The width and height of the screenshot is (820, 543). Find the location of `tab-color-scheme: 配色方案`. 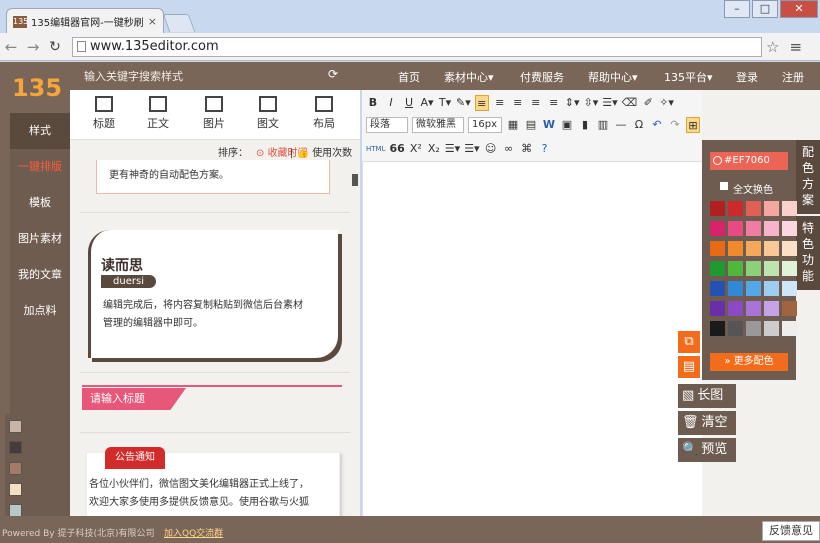

tab-color-scheme: 配色方案 is located at coordinates (808, 177).